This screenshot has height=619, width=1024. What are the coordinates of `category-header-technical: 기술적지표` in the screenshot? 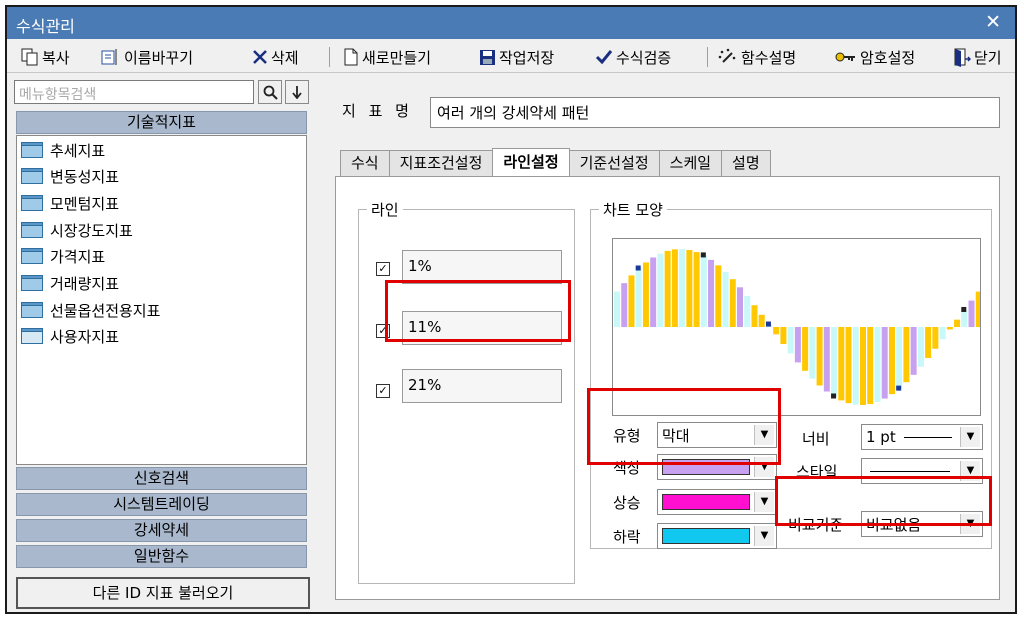 It's located at (161, 122).